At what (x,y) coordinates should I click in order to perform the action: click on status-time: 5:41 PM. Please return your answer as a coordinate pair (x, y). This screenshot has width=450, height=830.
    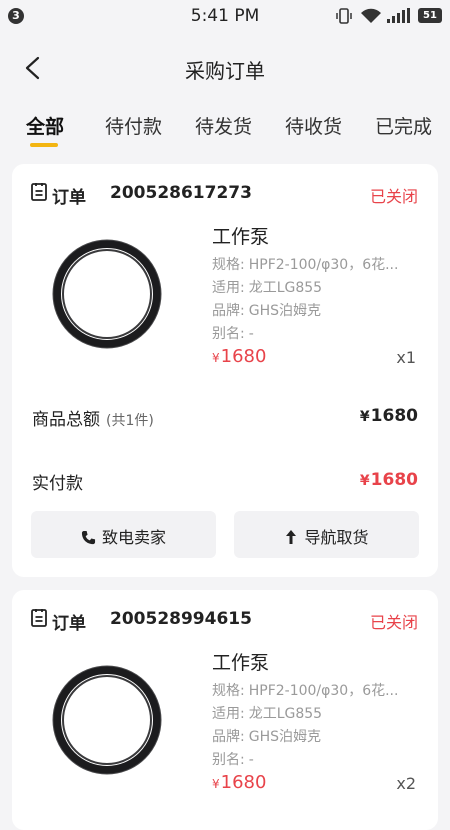
    Looking at the image, I should click on (225, 16).